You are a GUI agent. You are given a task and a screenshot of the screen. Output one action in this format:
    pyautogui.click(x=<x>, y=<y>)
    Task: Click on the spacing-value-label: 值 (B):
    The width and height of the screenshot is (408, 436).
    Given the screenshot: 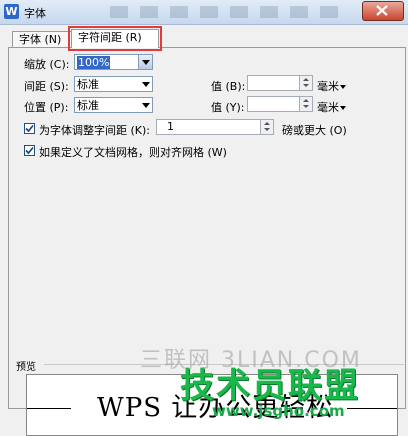 What is the action you would take?
    pyautogui.click(x=228, y=86)
    